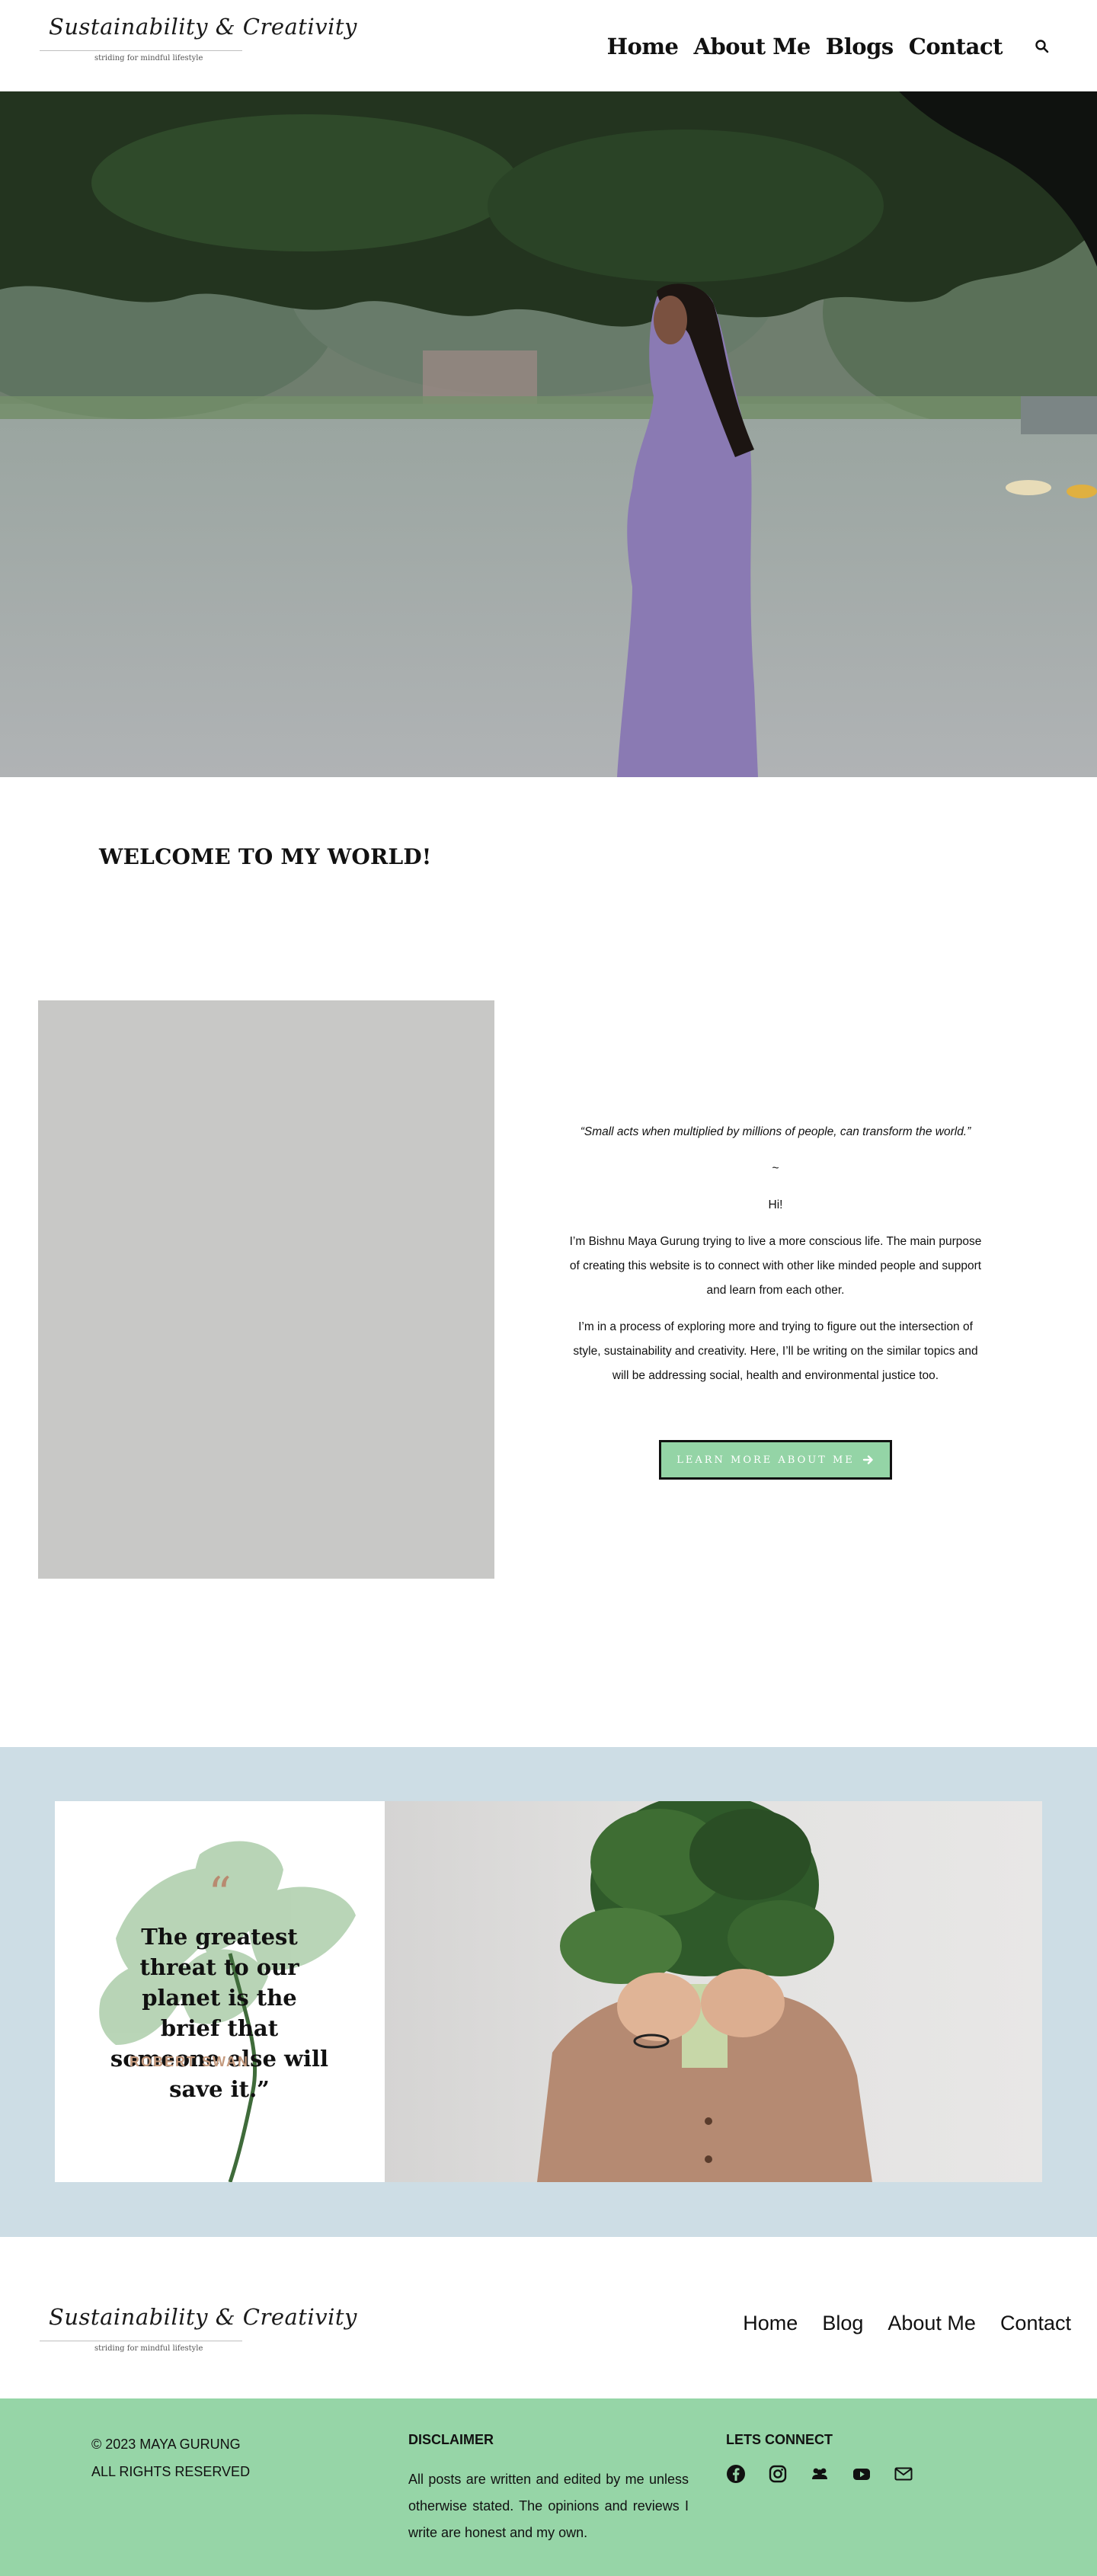 The height and width of the screenshot is (2576, 1097). I want to click on about-greeting: Hi!, so click(775, 1204).